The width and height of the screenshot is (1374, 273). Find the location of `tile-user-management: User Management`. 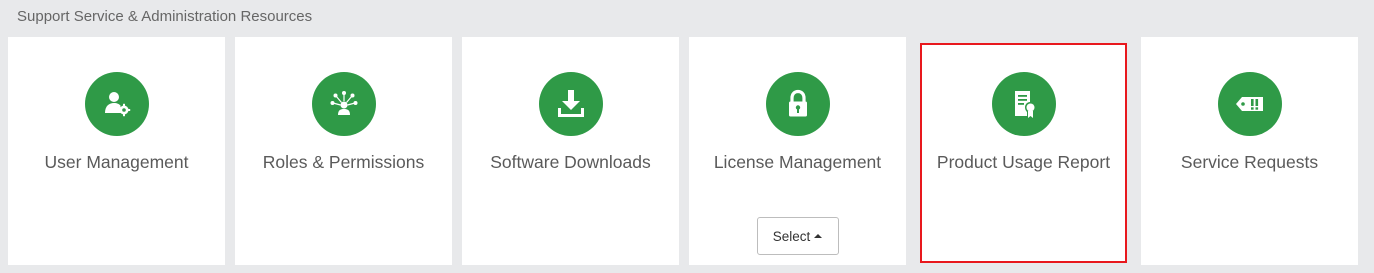

tile-user-management: User Management is located at coordinates (116, 151).